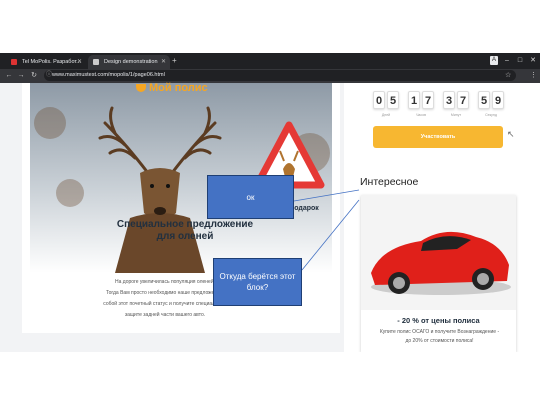  Describe the element at coordinates (494, 60) in the screenshot. I see `profile-icon: A` at that location.